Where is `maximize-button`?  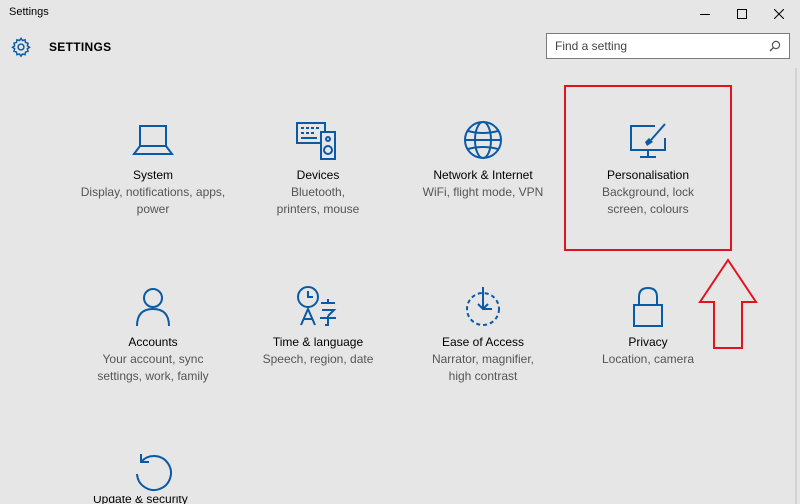
maximize-button is located at coordinates (742, 14).